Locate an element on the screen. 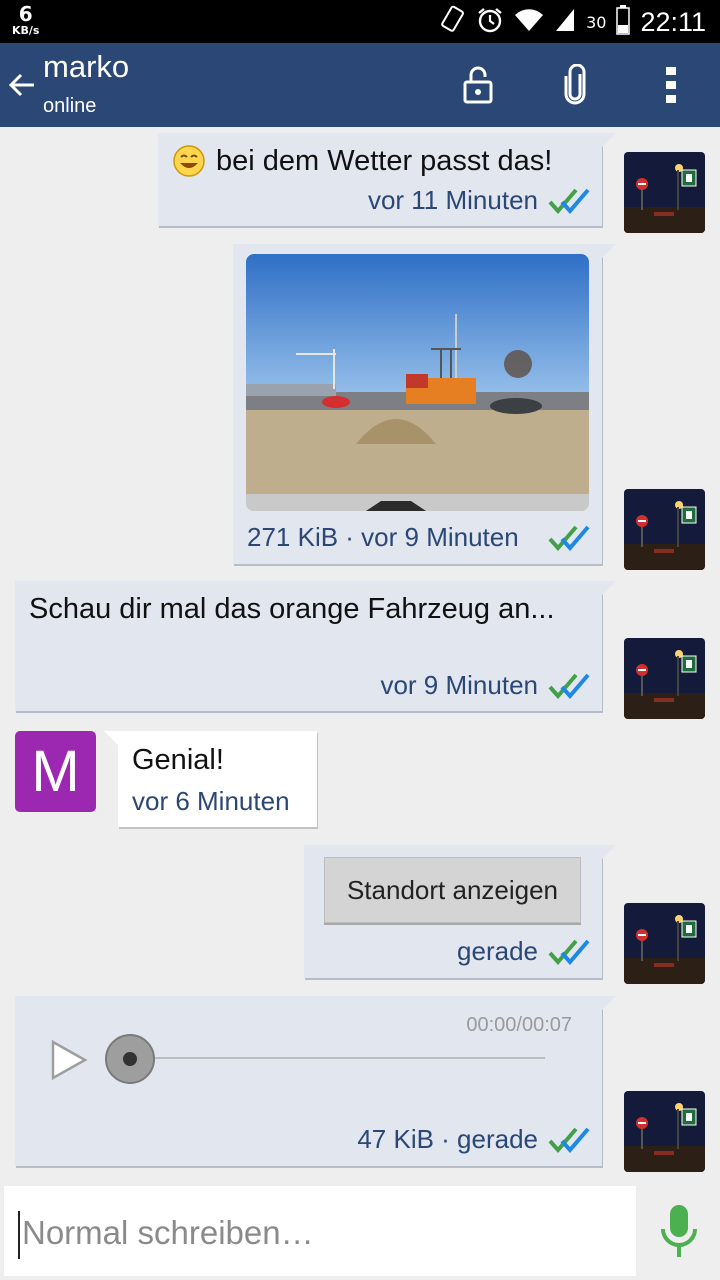 This screenshot has height=1280, width=720. clock: 22:11 is located at coordinates (673, 21).